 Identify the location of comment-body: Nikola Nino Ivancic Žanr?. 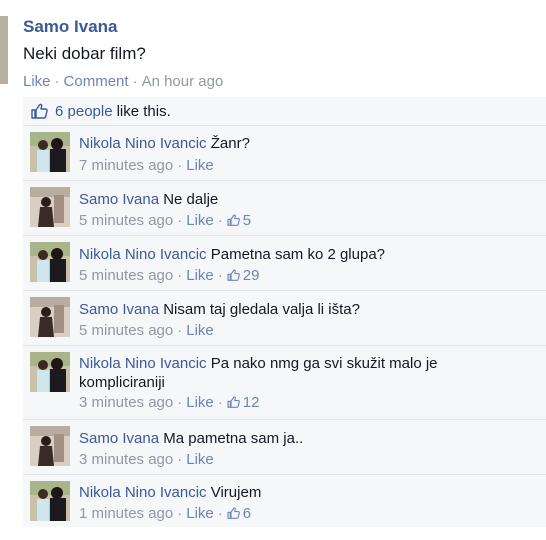
(299, 143).